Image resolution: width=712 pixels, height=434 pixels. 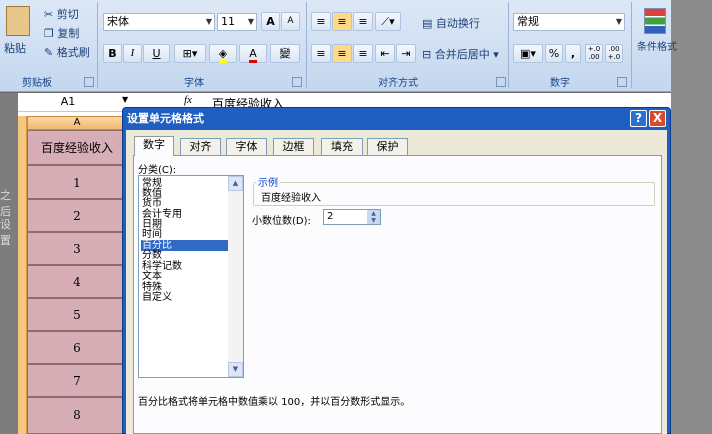 I want to click on row-header-strip, so click(x=22, y=275).